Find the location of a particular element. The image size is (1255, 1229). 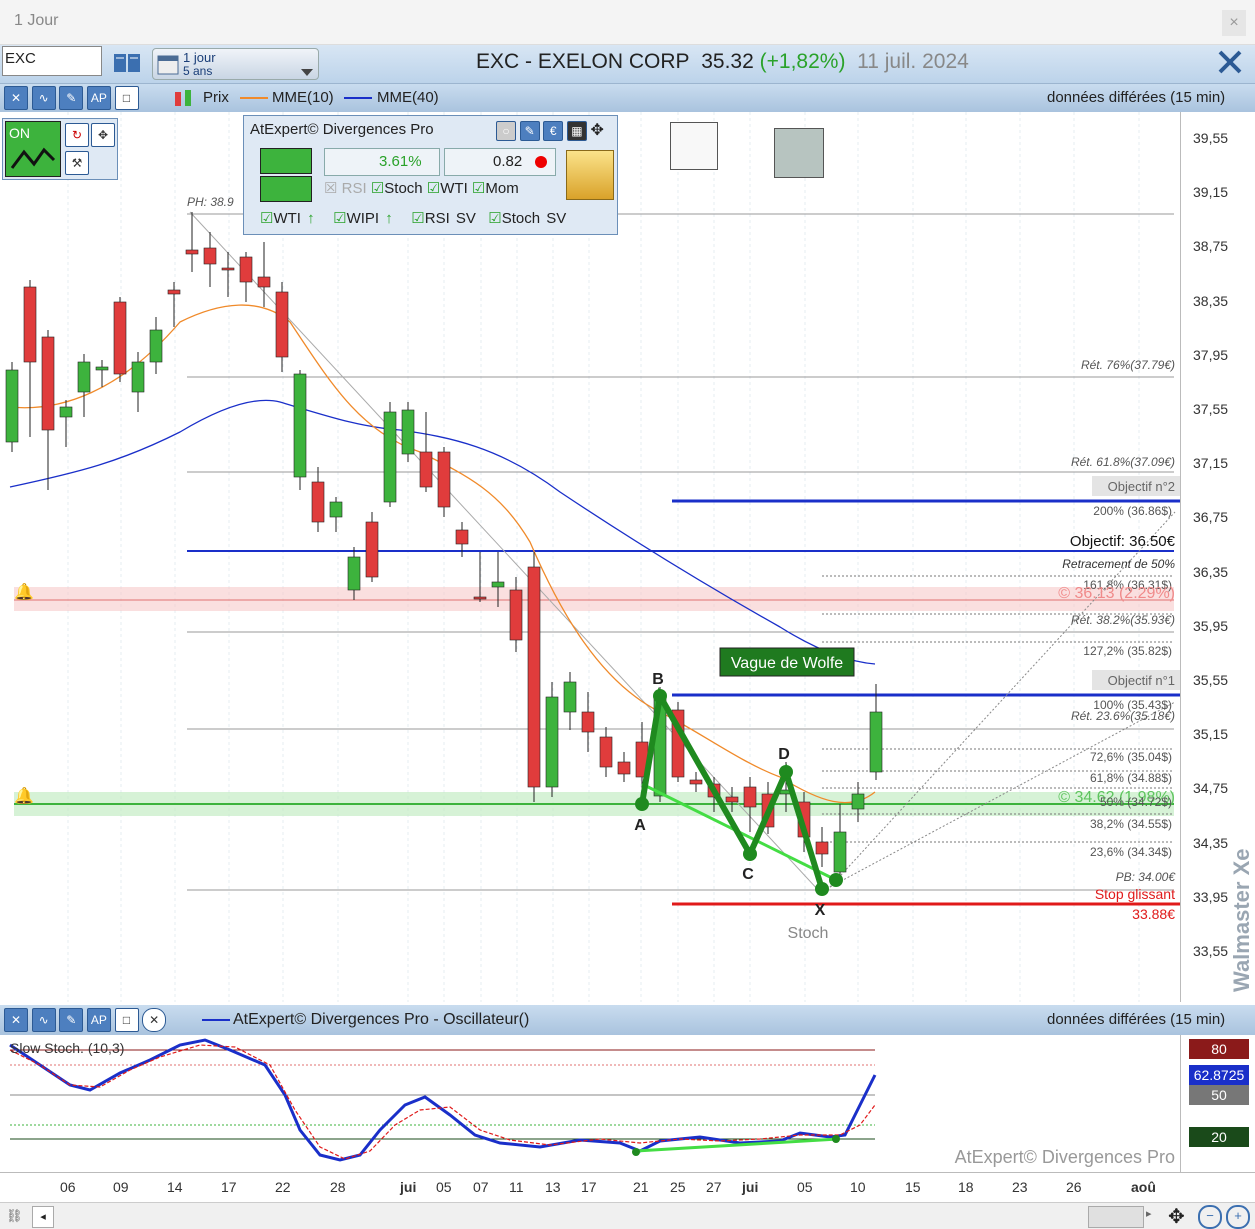

stop-label: Stop glissant is located at coordinates (1135, 894).